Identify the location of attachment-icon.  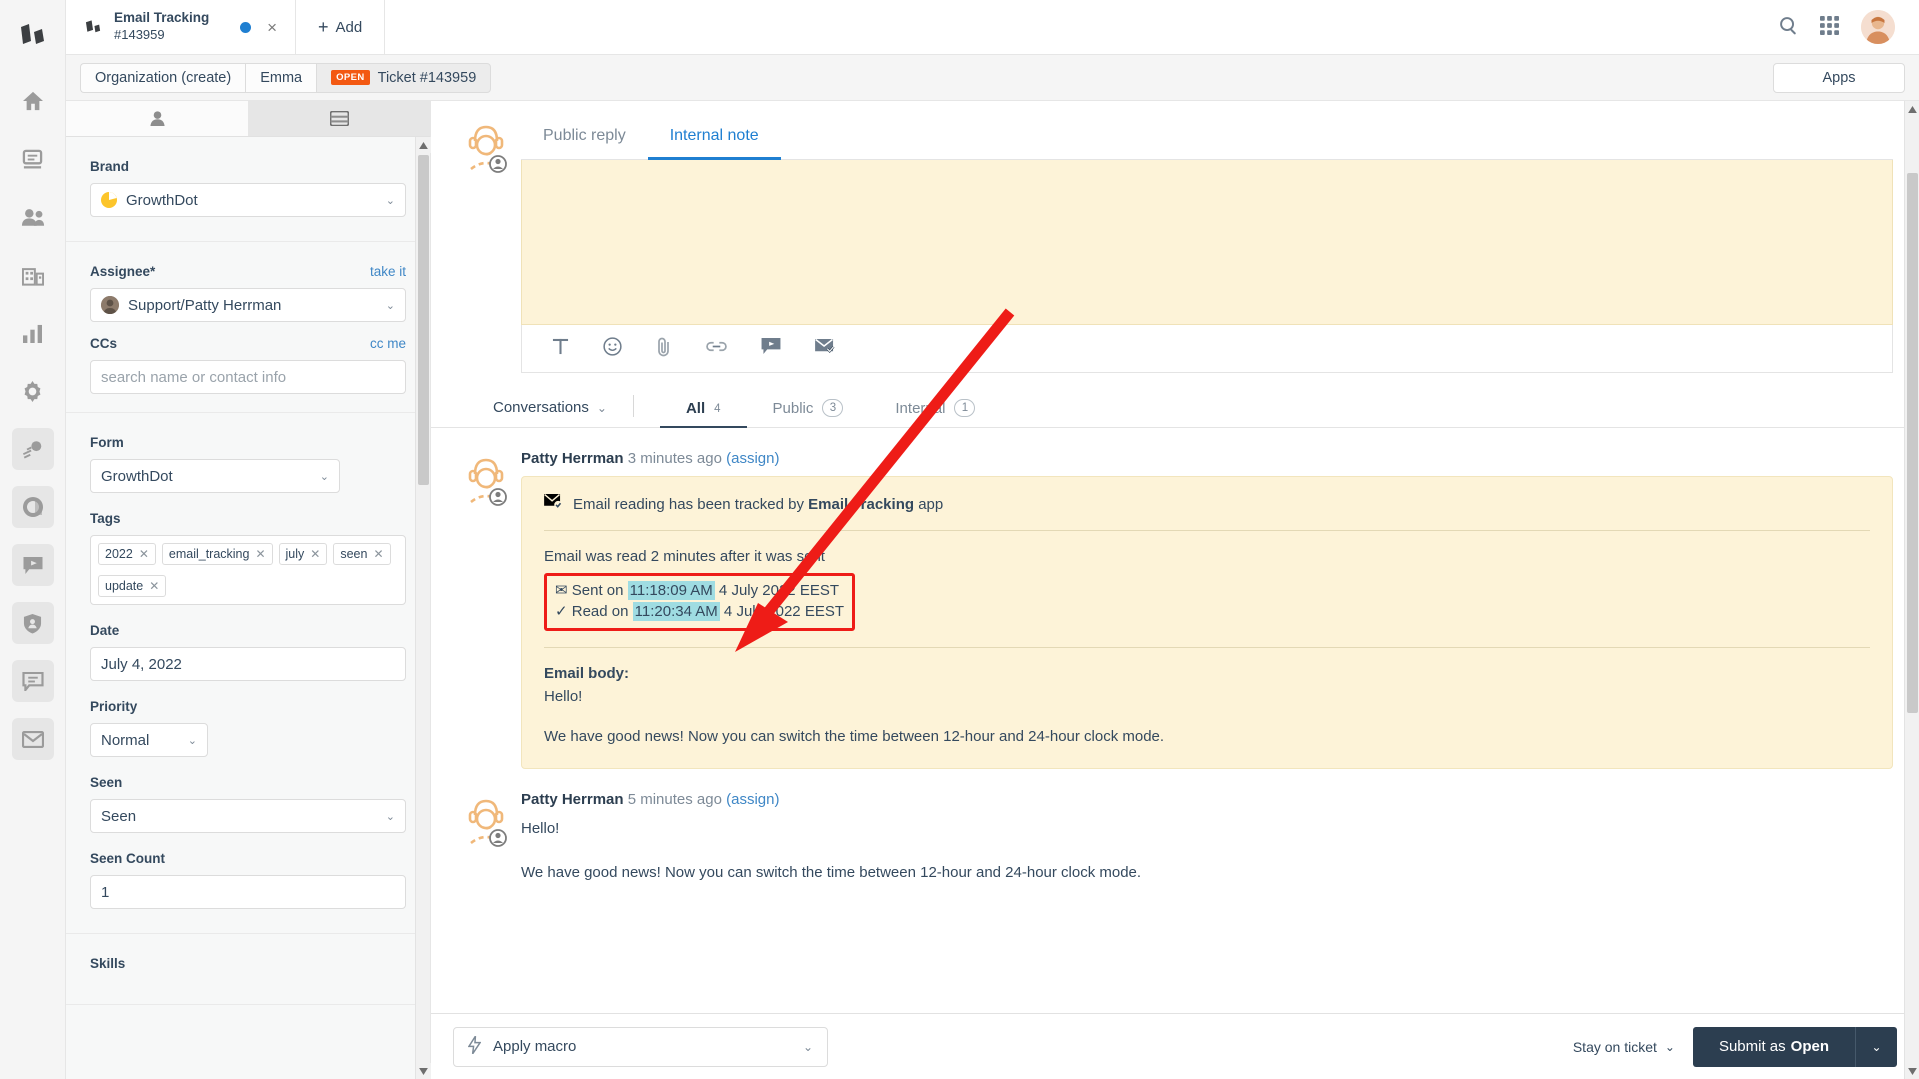
(664, 349).